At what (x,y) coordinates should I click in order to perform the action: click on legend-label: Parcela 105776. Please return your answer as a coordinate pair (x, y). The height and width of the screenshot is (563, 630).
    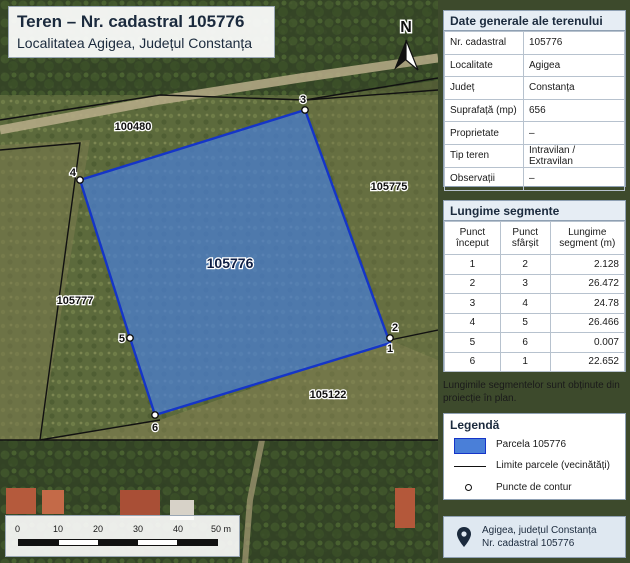
    Looking at the image, I should click on (531, 444).